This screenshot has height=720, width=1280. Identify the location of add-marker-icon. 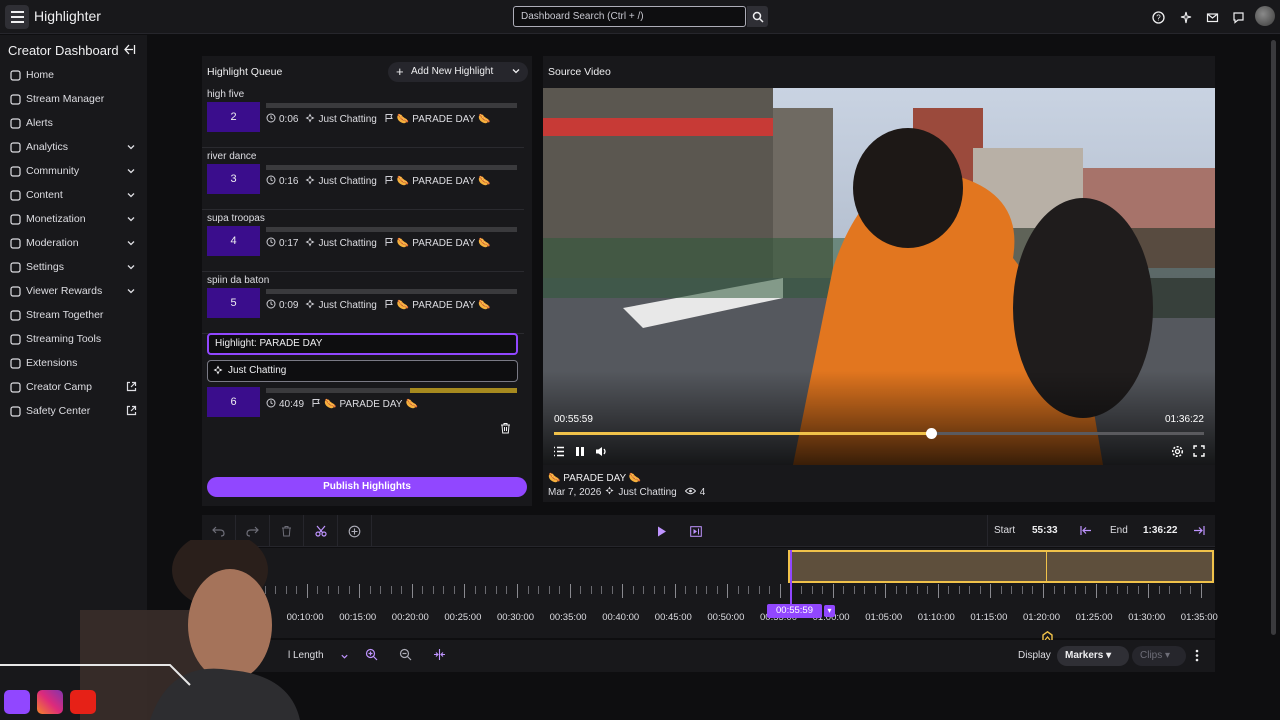
(355, 531).